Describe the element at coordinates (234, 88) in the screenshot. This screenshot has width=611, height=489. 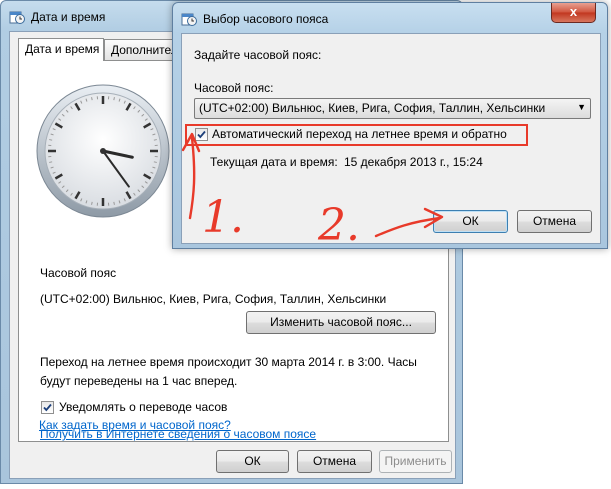
I see `timezone-label: Часовой пояс:` at that location.